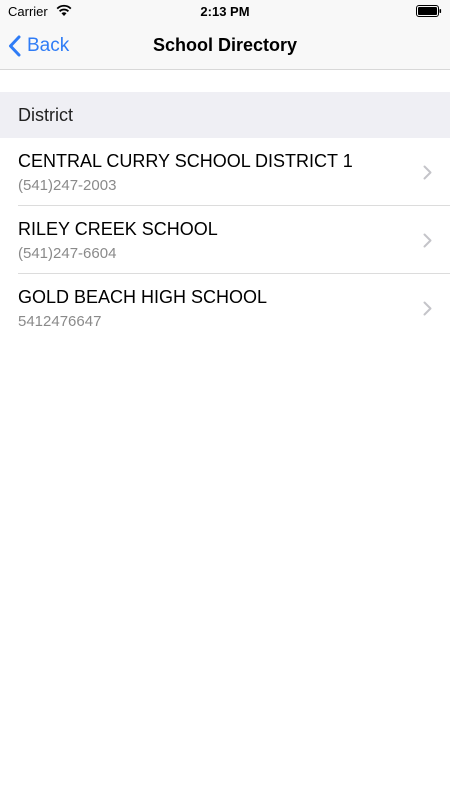 This screenshot has width=450, height=800. What do you see at coordinates (67, 185) in the screenshot?
I see `school-phone: (541)247-2003` at bounding box center [67, 185].